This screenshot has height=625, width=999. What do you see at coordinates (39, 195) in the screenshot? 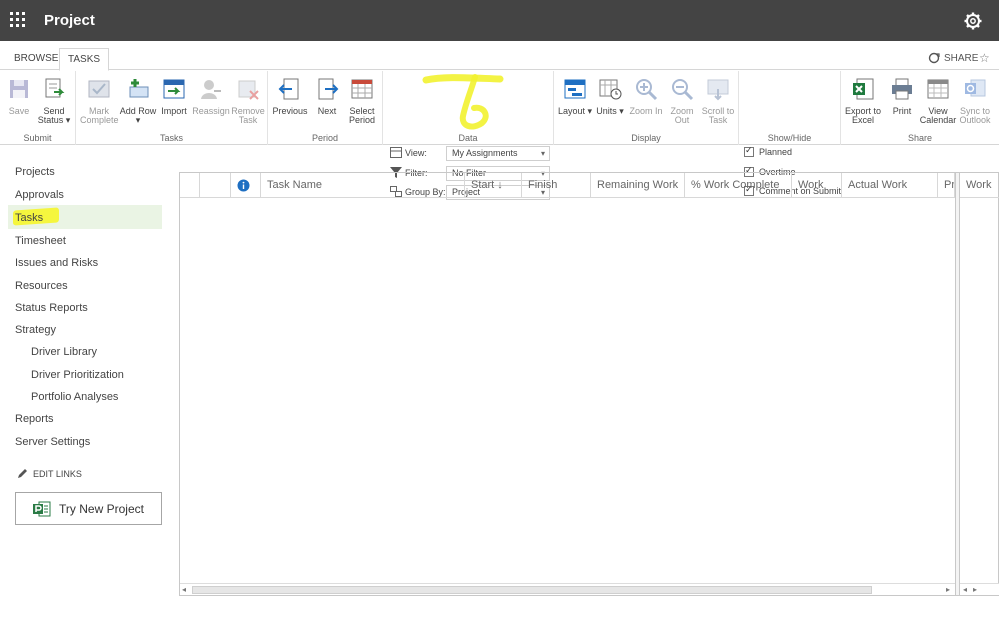
I see `nav-item-approvals: Approvals` at bounding box center [39, 195].